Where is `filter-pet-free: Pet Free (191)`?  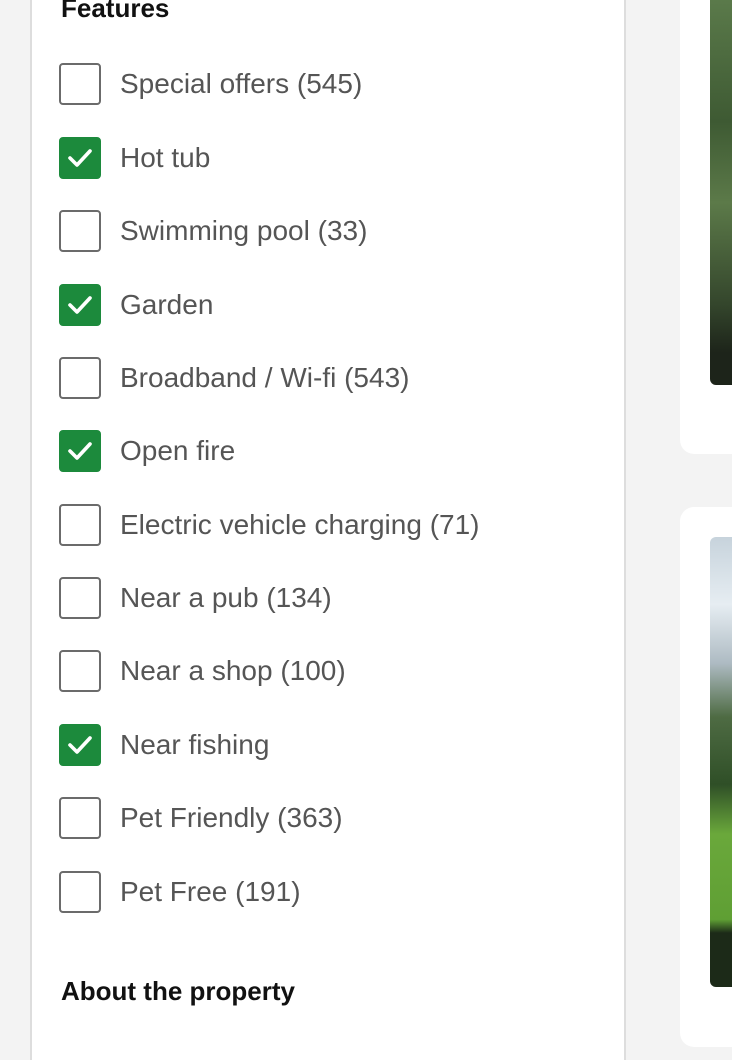 filter-pet-free: Pet Free (191) is located at coordinates (319, 892).